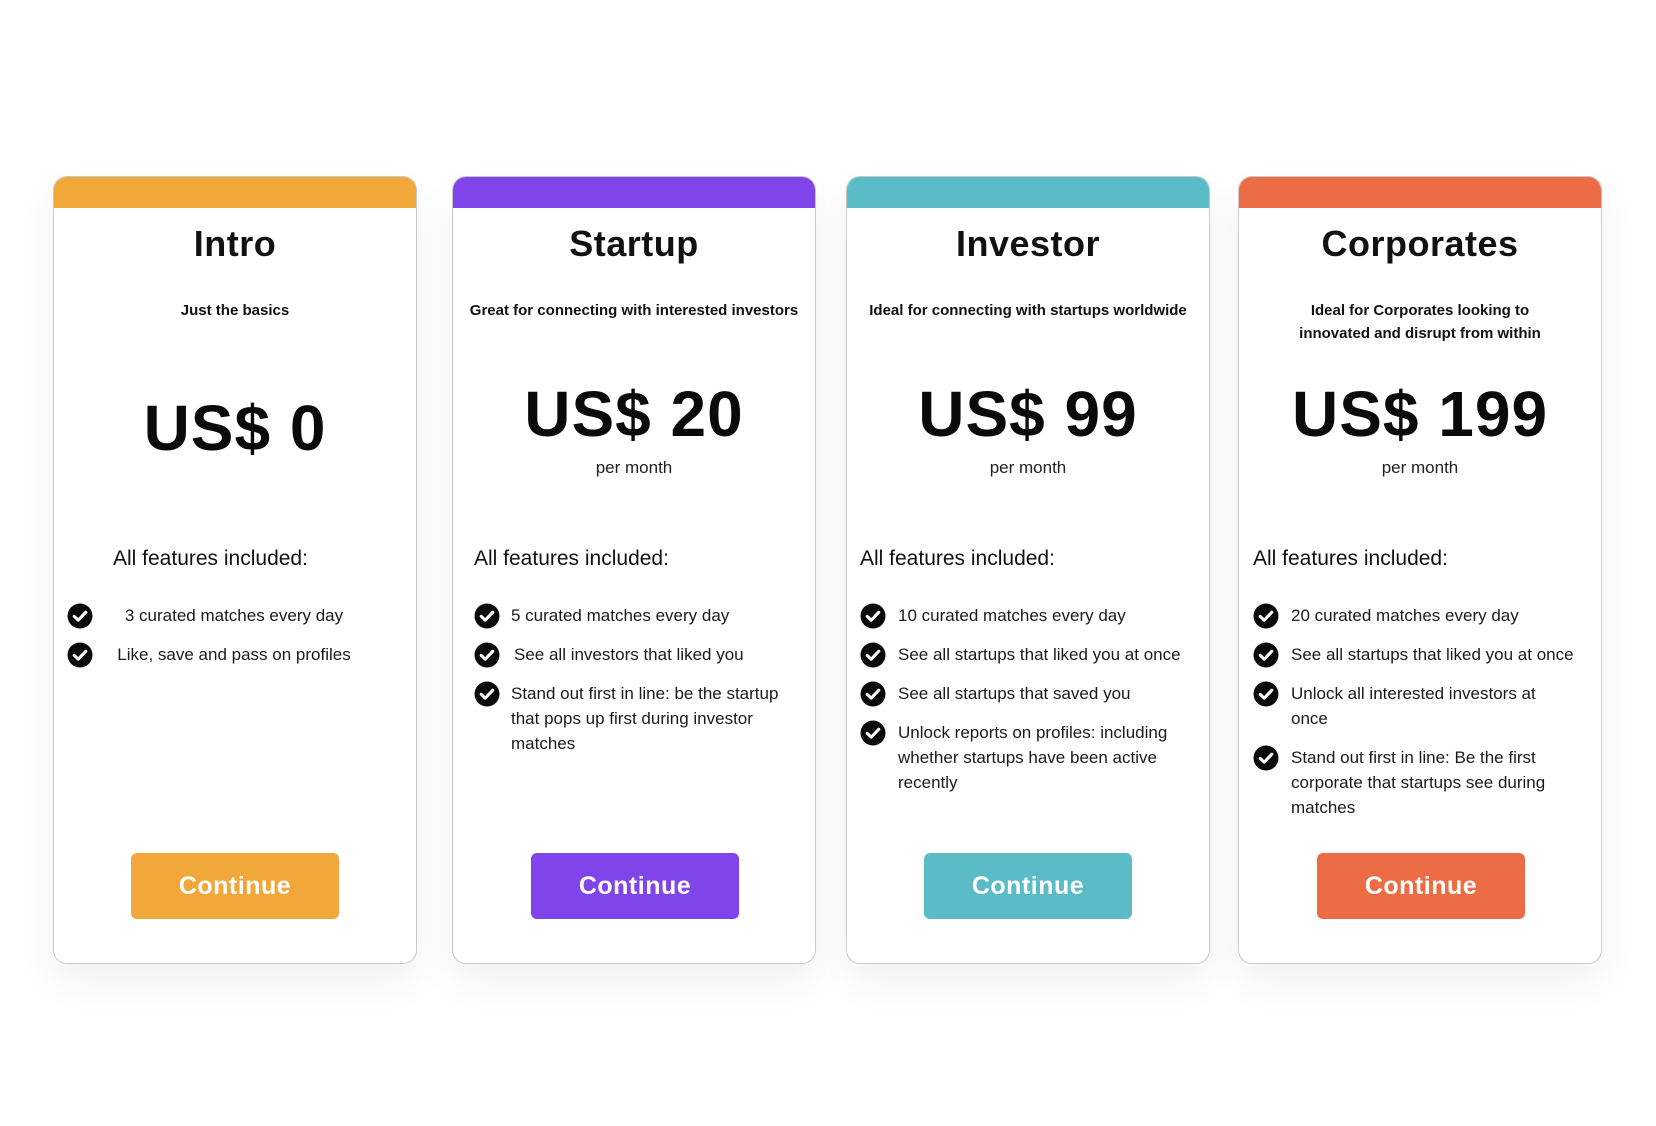 The height and width of the screenshot is (1126, 1656). I want to click on feature-text: See all startups that saved you, so click(1014, 693).